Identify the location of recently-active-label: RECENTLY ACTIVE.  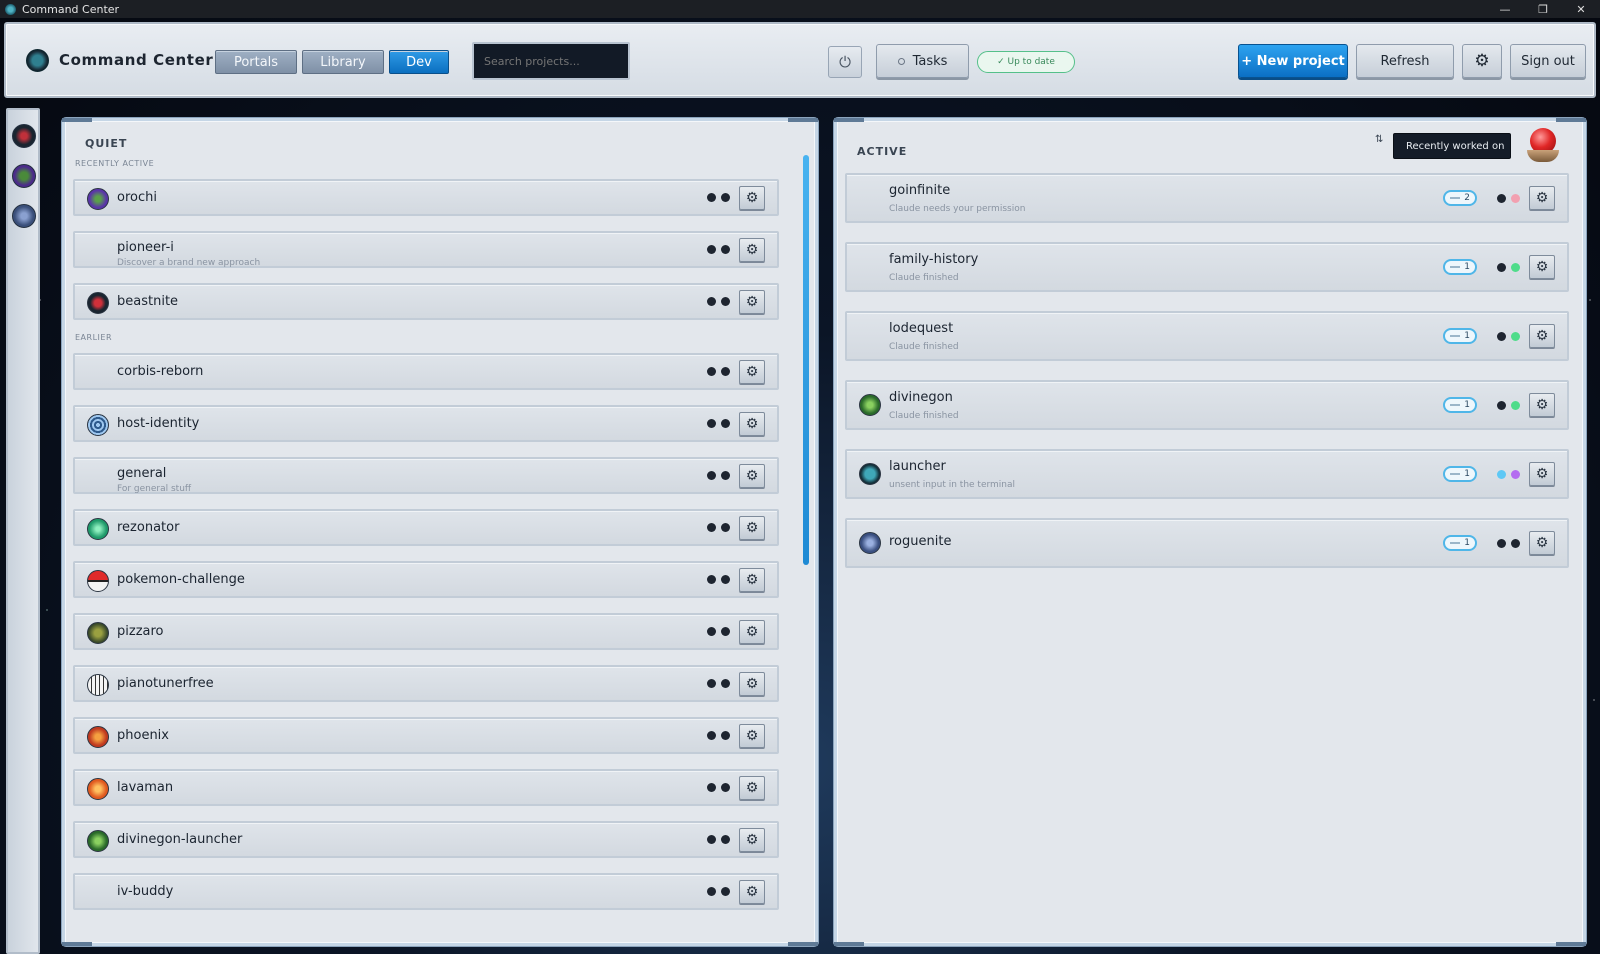
(115, 163).